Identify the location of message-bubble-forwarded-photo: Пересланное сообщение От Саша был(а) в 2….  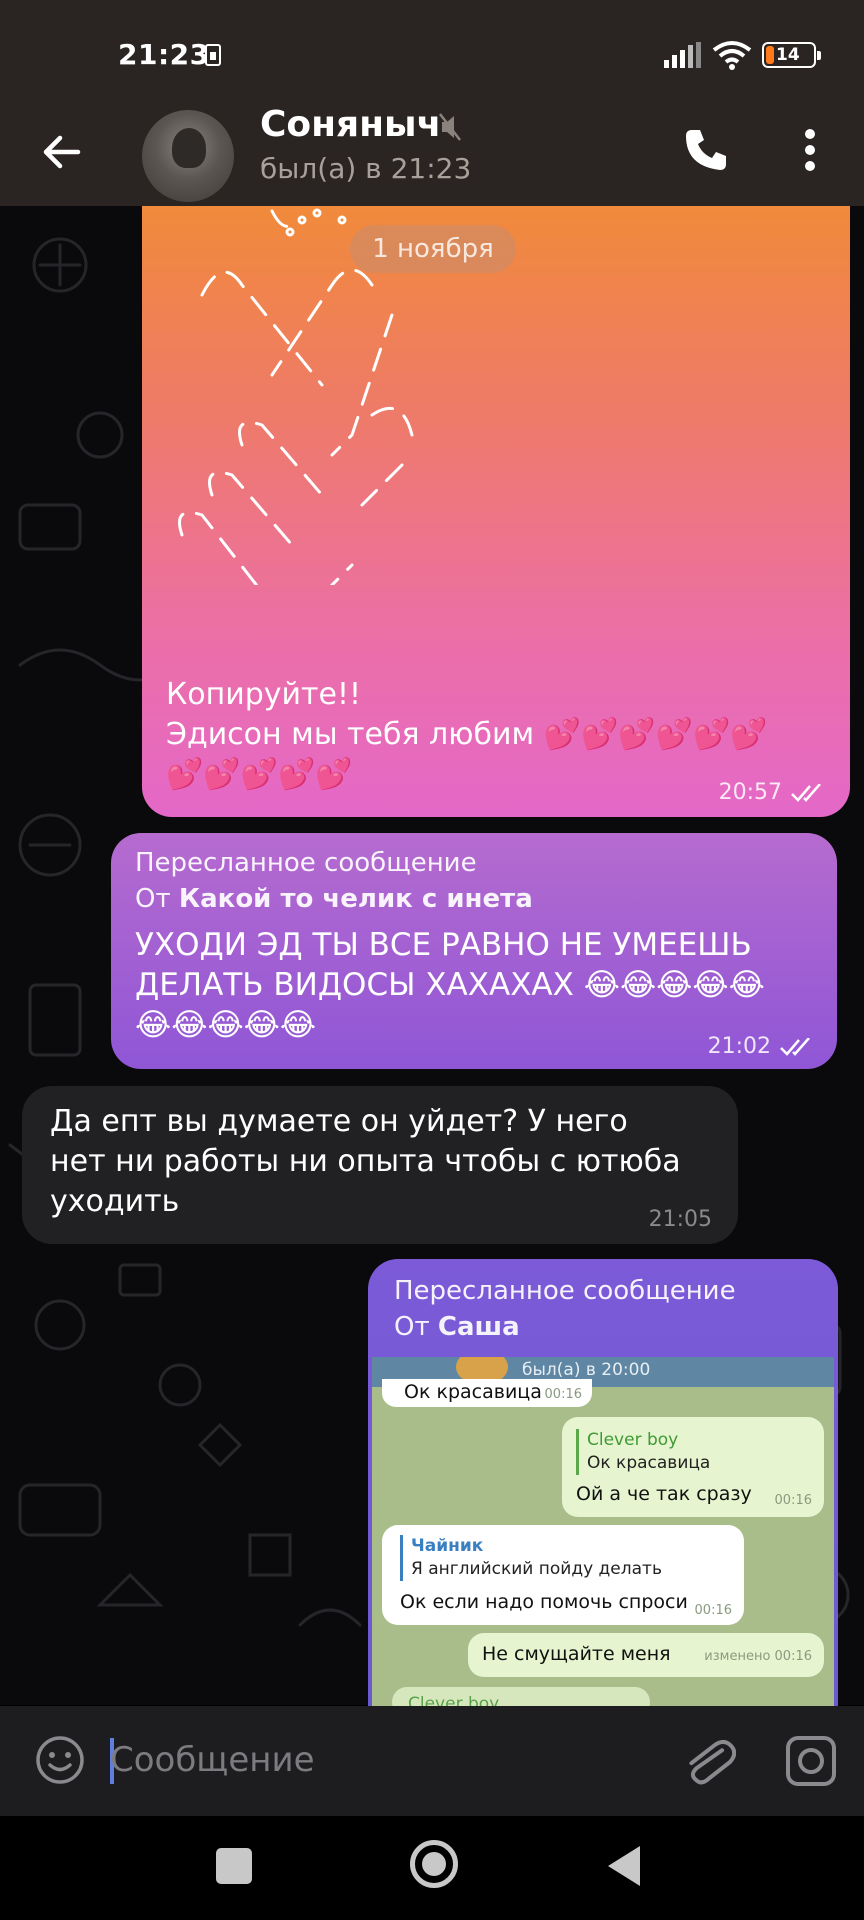
(603, 1484).